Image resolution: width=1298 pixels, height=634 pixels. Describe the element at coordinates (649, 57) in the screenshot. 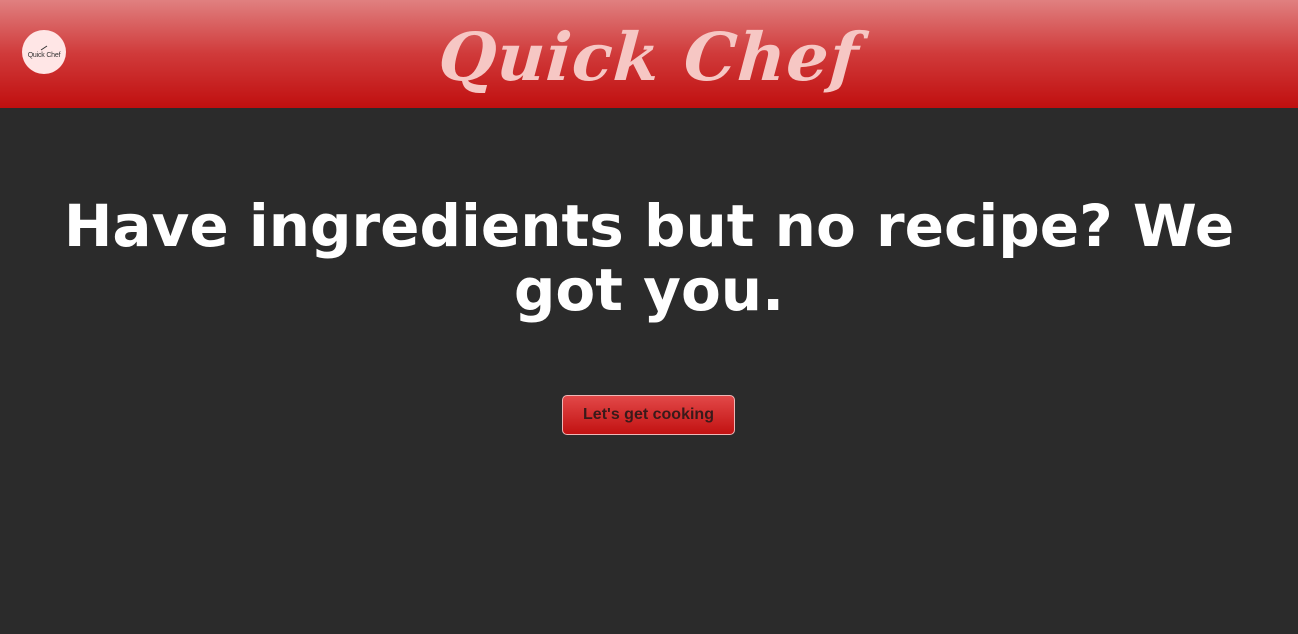

I see `brand-title: Quick Chef` at that location.